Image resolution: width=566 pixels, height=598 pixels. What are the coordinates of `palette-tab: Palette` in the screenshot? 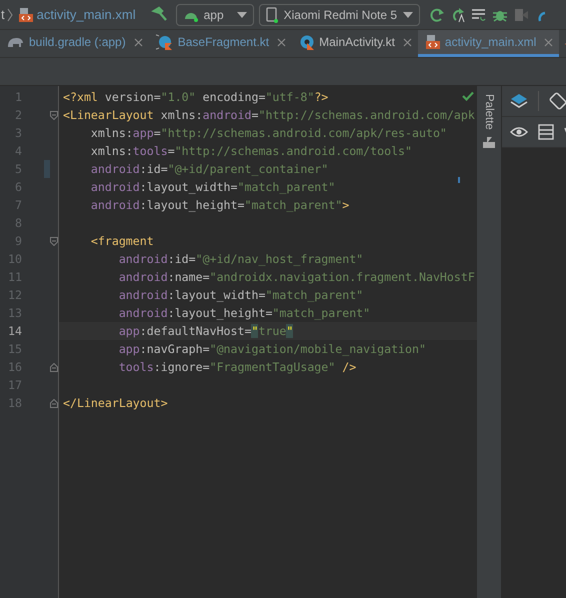 It's located at (489, 112).